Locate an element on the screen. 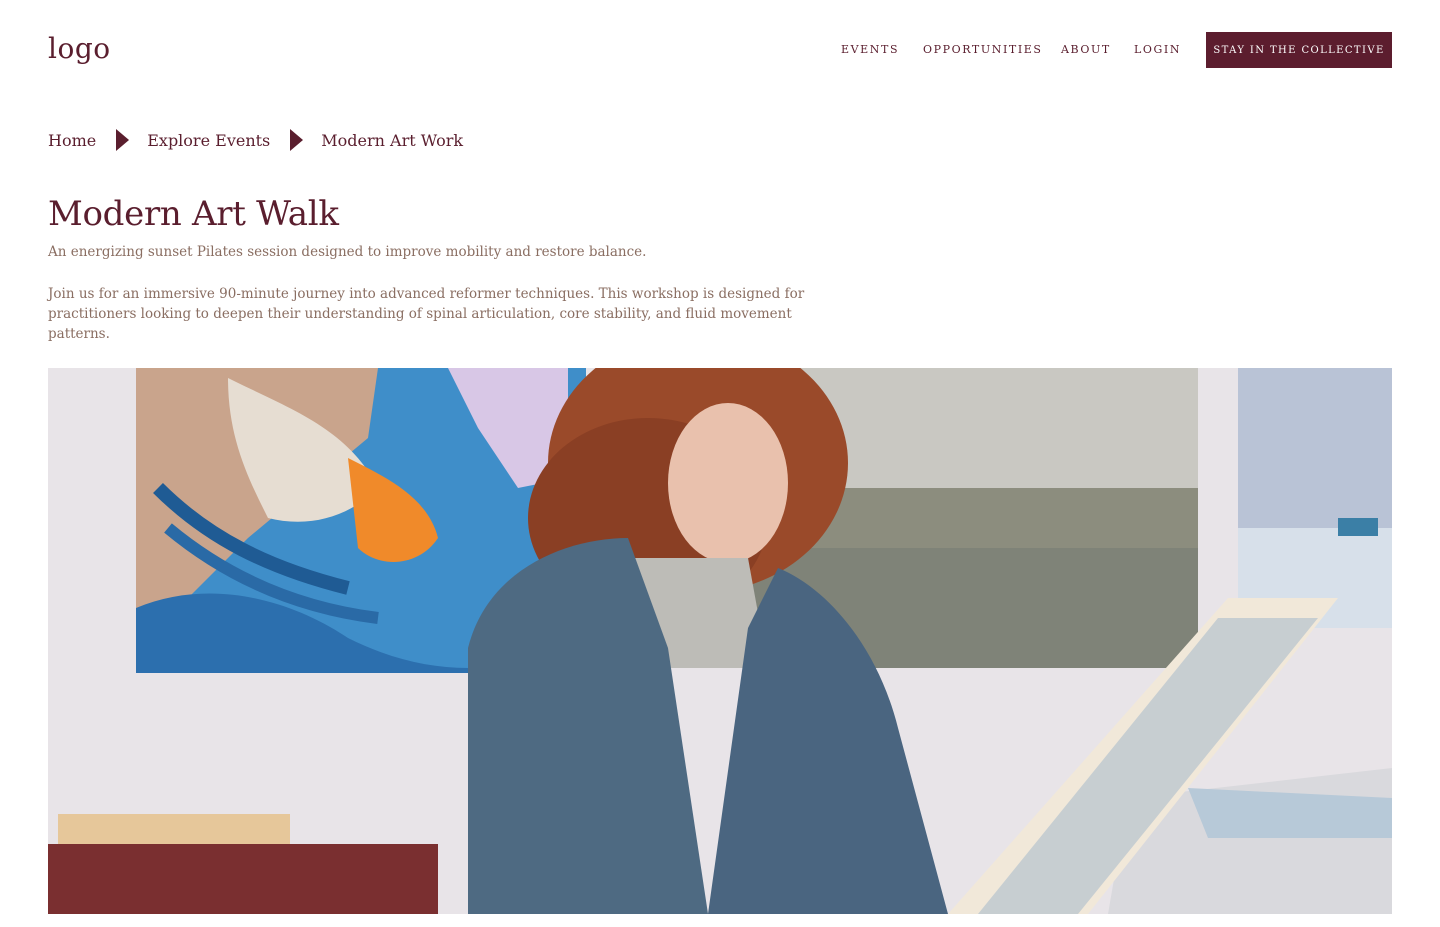  nav-login: LOGIN is located at coordinates (1157, 49).